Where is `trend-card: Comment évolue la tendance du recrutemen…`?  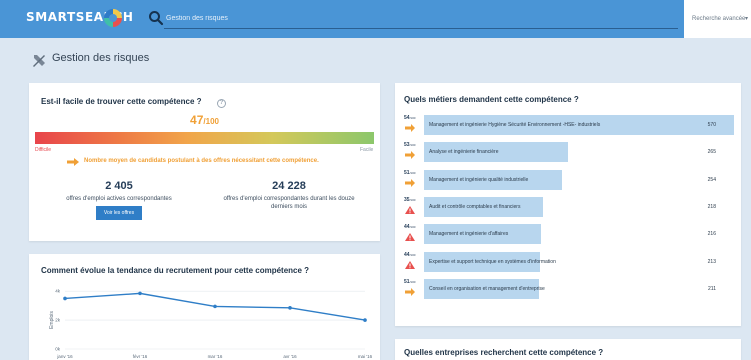 trend-card: Comment évolue la tendance du recrutemen… is located at coordinates (204, 307).